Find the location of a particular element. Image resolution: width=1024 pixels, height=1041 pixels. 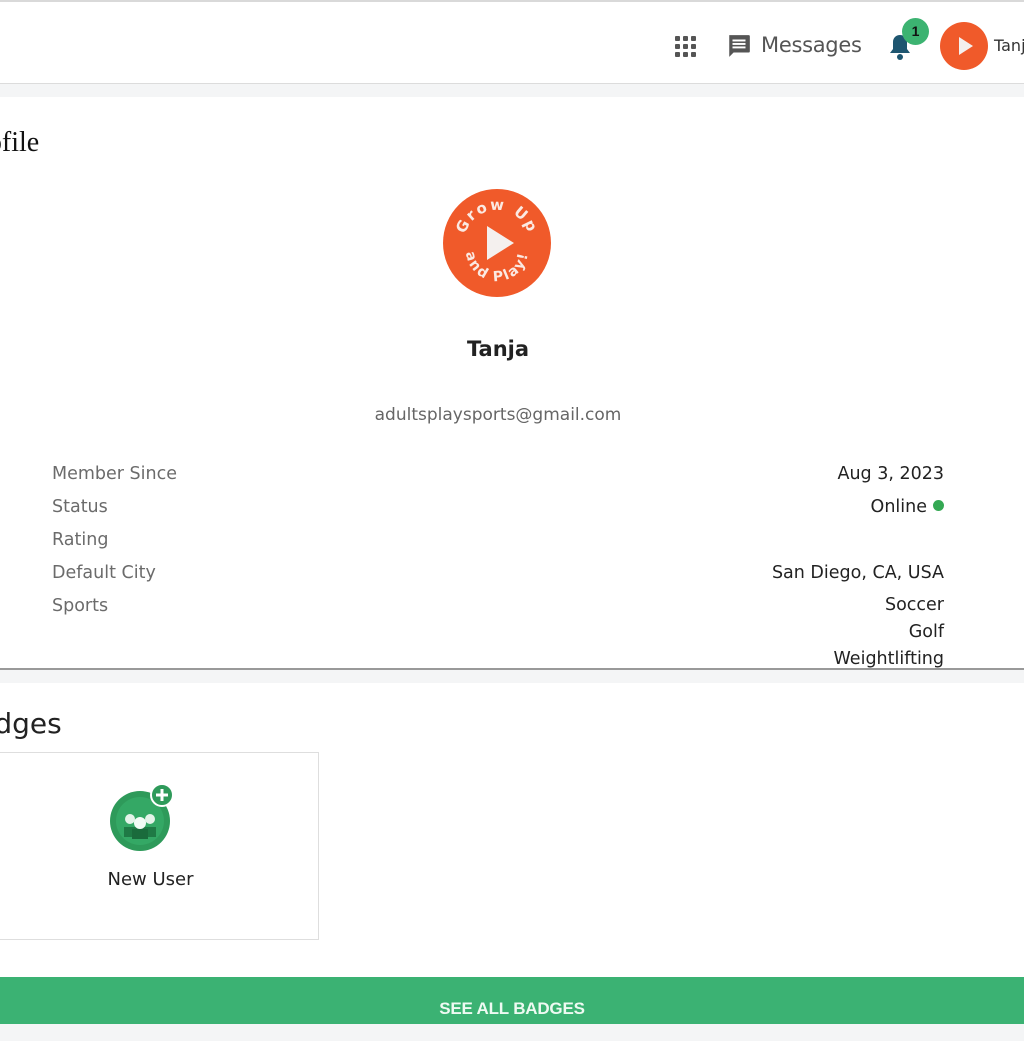

new-user-badge-icon is located at coordinates (142, 817).